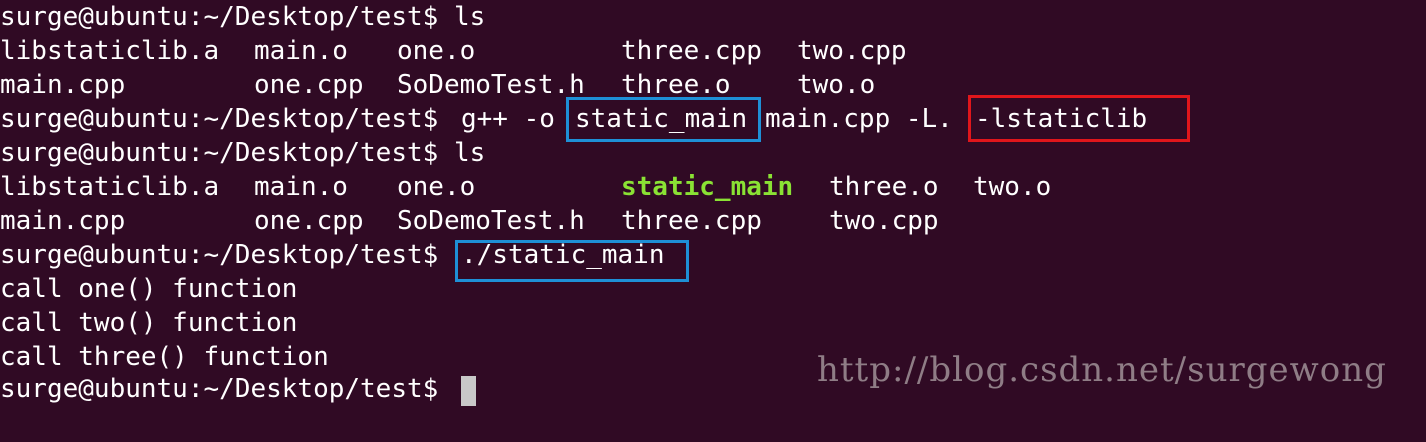  What do you see at coordinates (468, 391) in the screenshot?
I see `text-cursor` at bounding box center [468, 391].